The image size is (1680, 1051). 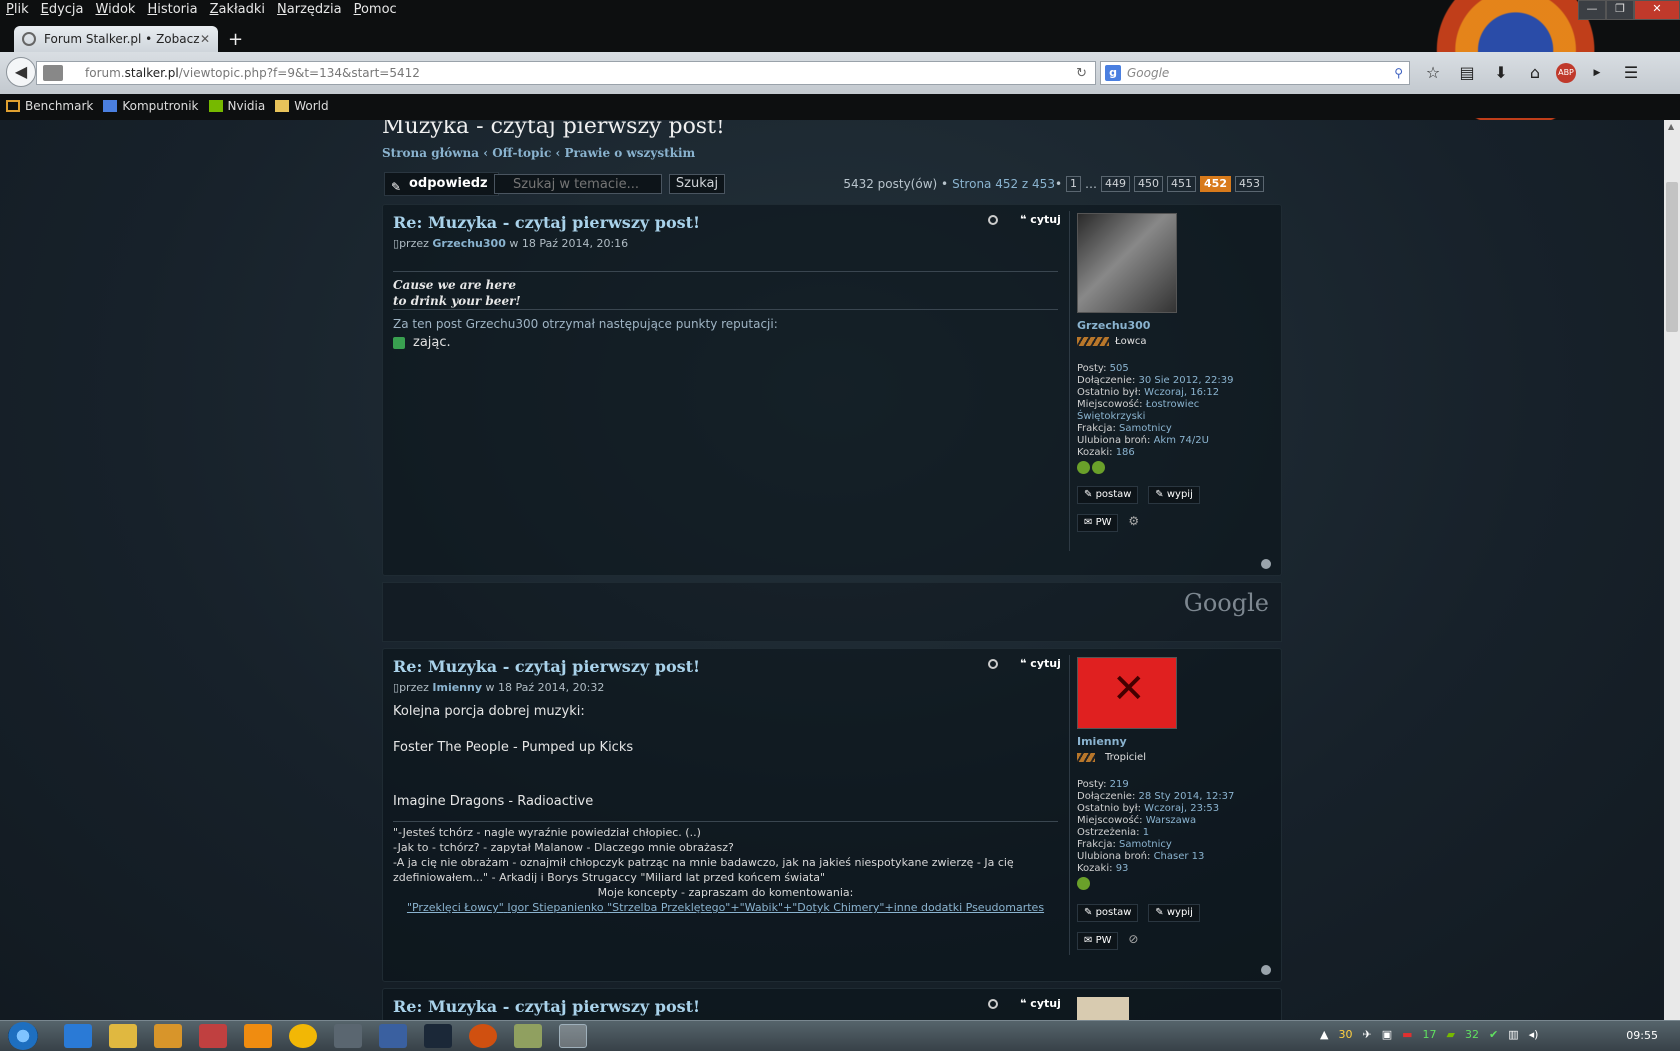 I want to click on search-bar: g Google ⚲, so click(x=1255, y=73).